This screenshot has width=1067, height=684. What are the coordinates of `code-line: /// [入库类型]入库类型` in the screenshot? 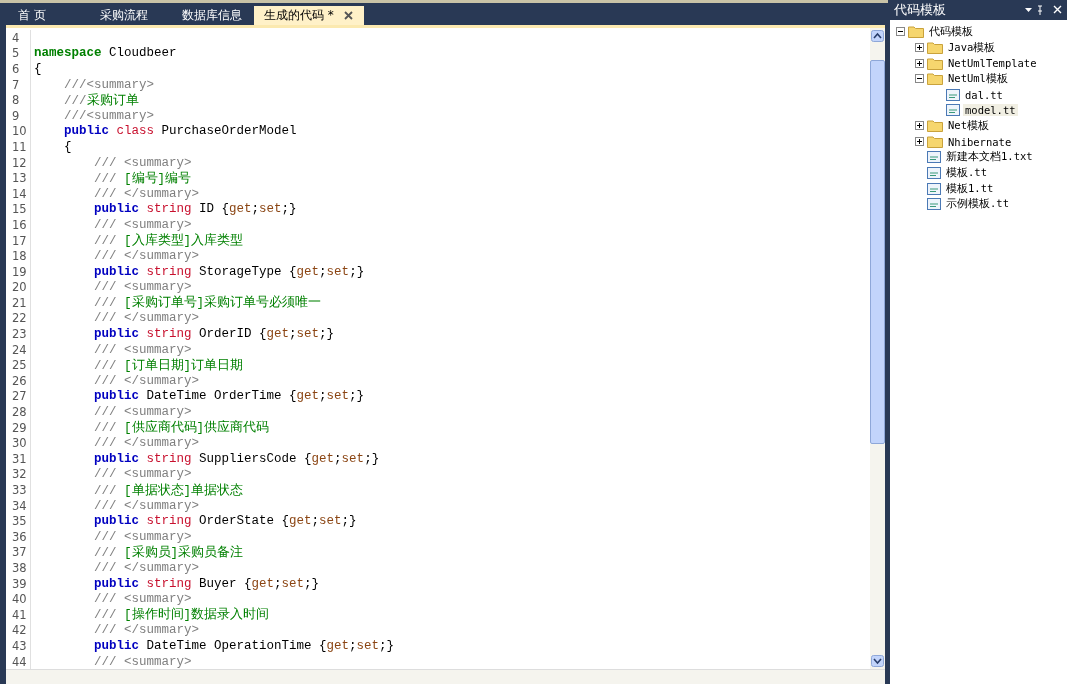 It's located at (168, 240).